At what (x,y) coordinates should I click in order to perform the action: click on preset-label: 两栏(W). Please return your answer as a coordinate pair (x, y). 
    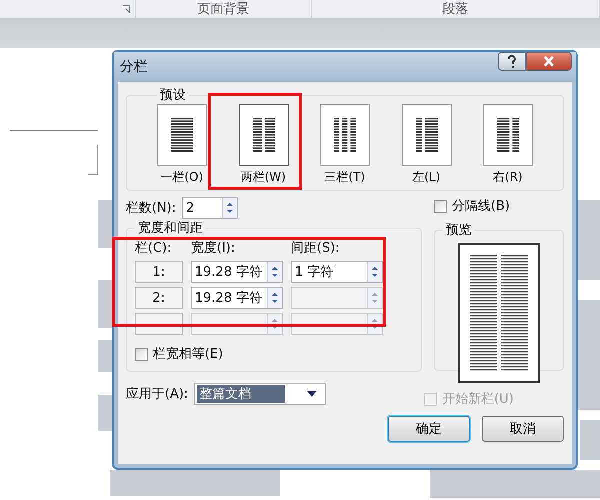
    Looking at the image, I should click on (263, 177).